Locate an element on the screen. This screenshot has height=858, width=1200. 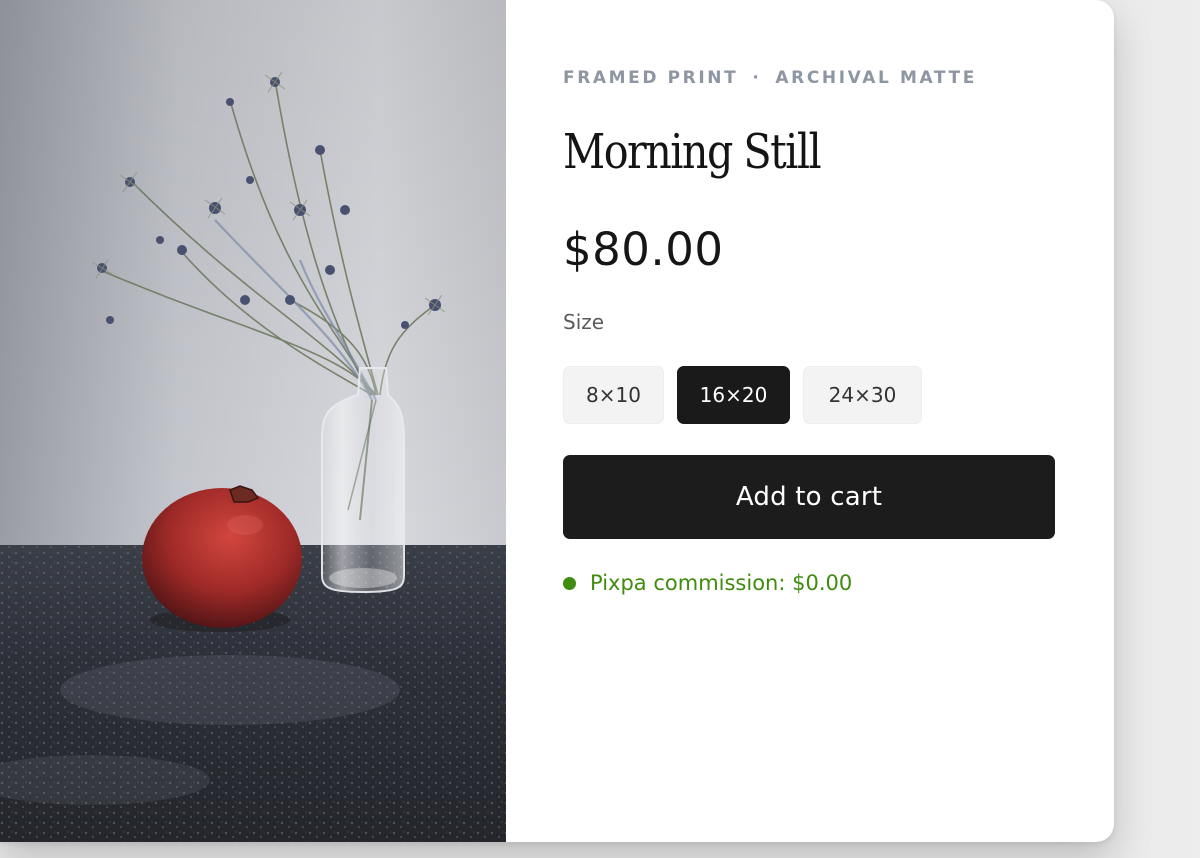
commission-status: Pixpa commission: $0.00 is located at coordinates (707, 583).